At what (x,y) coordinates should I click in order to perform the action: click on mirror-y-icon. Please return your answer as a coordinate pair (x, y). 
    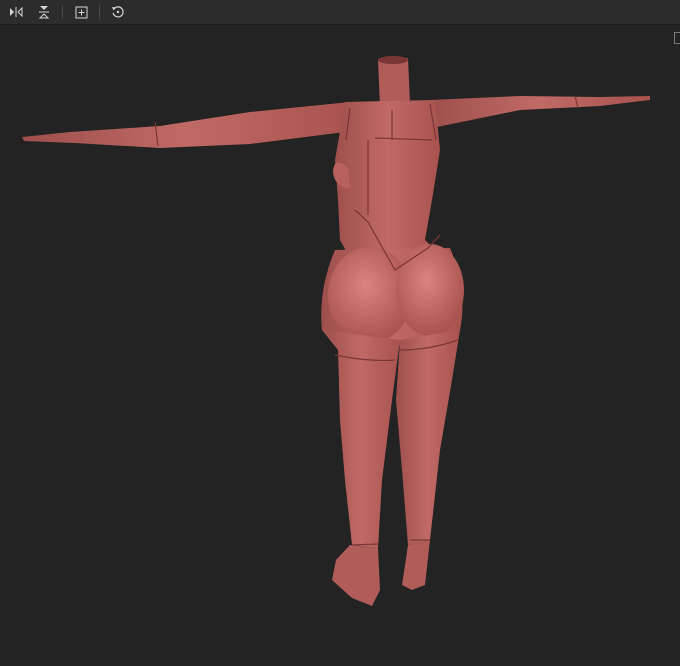
    Looking at the image, I should click on (44, 12).